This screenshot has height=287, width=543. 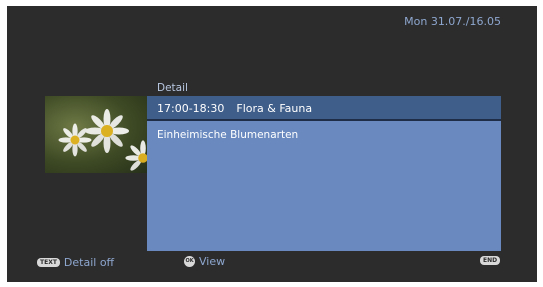 I want to click on detail-off-button: TEXT Detail off, so click(x=75, y=262).